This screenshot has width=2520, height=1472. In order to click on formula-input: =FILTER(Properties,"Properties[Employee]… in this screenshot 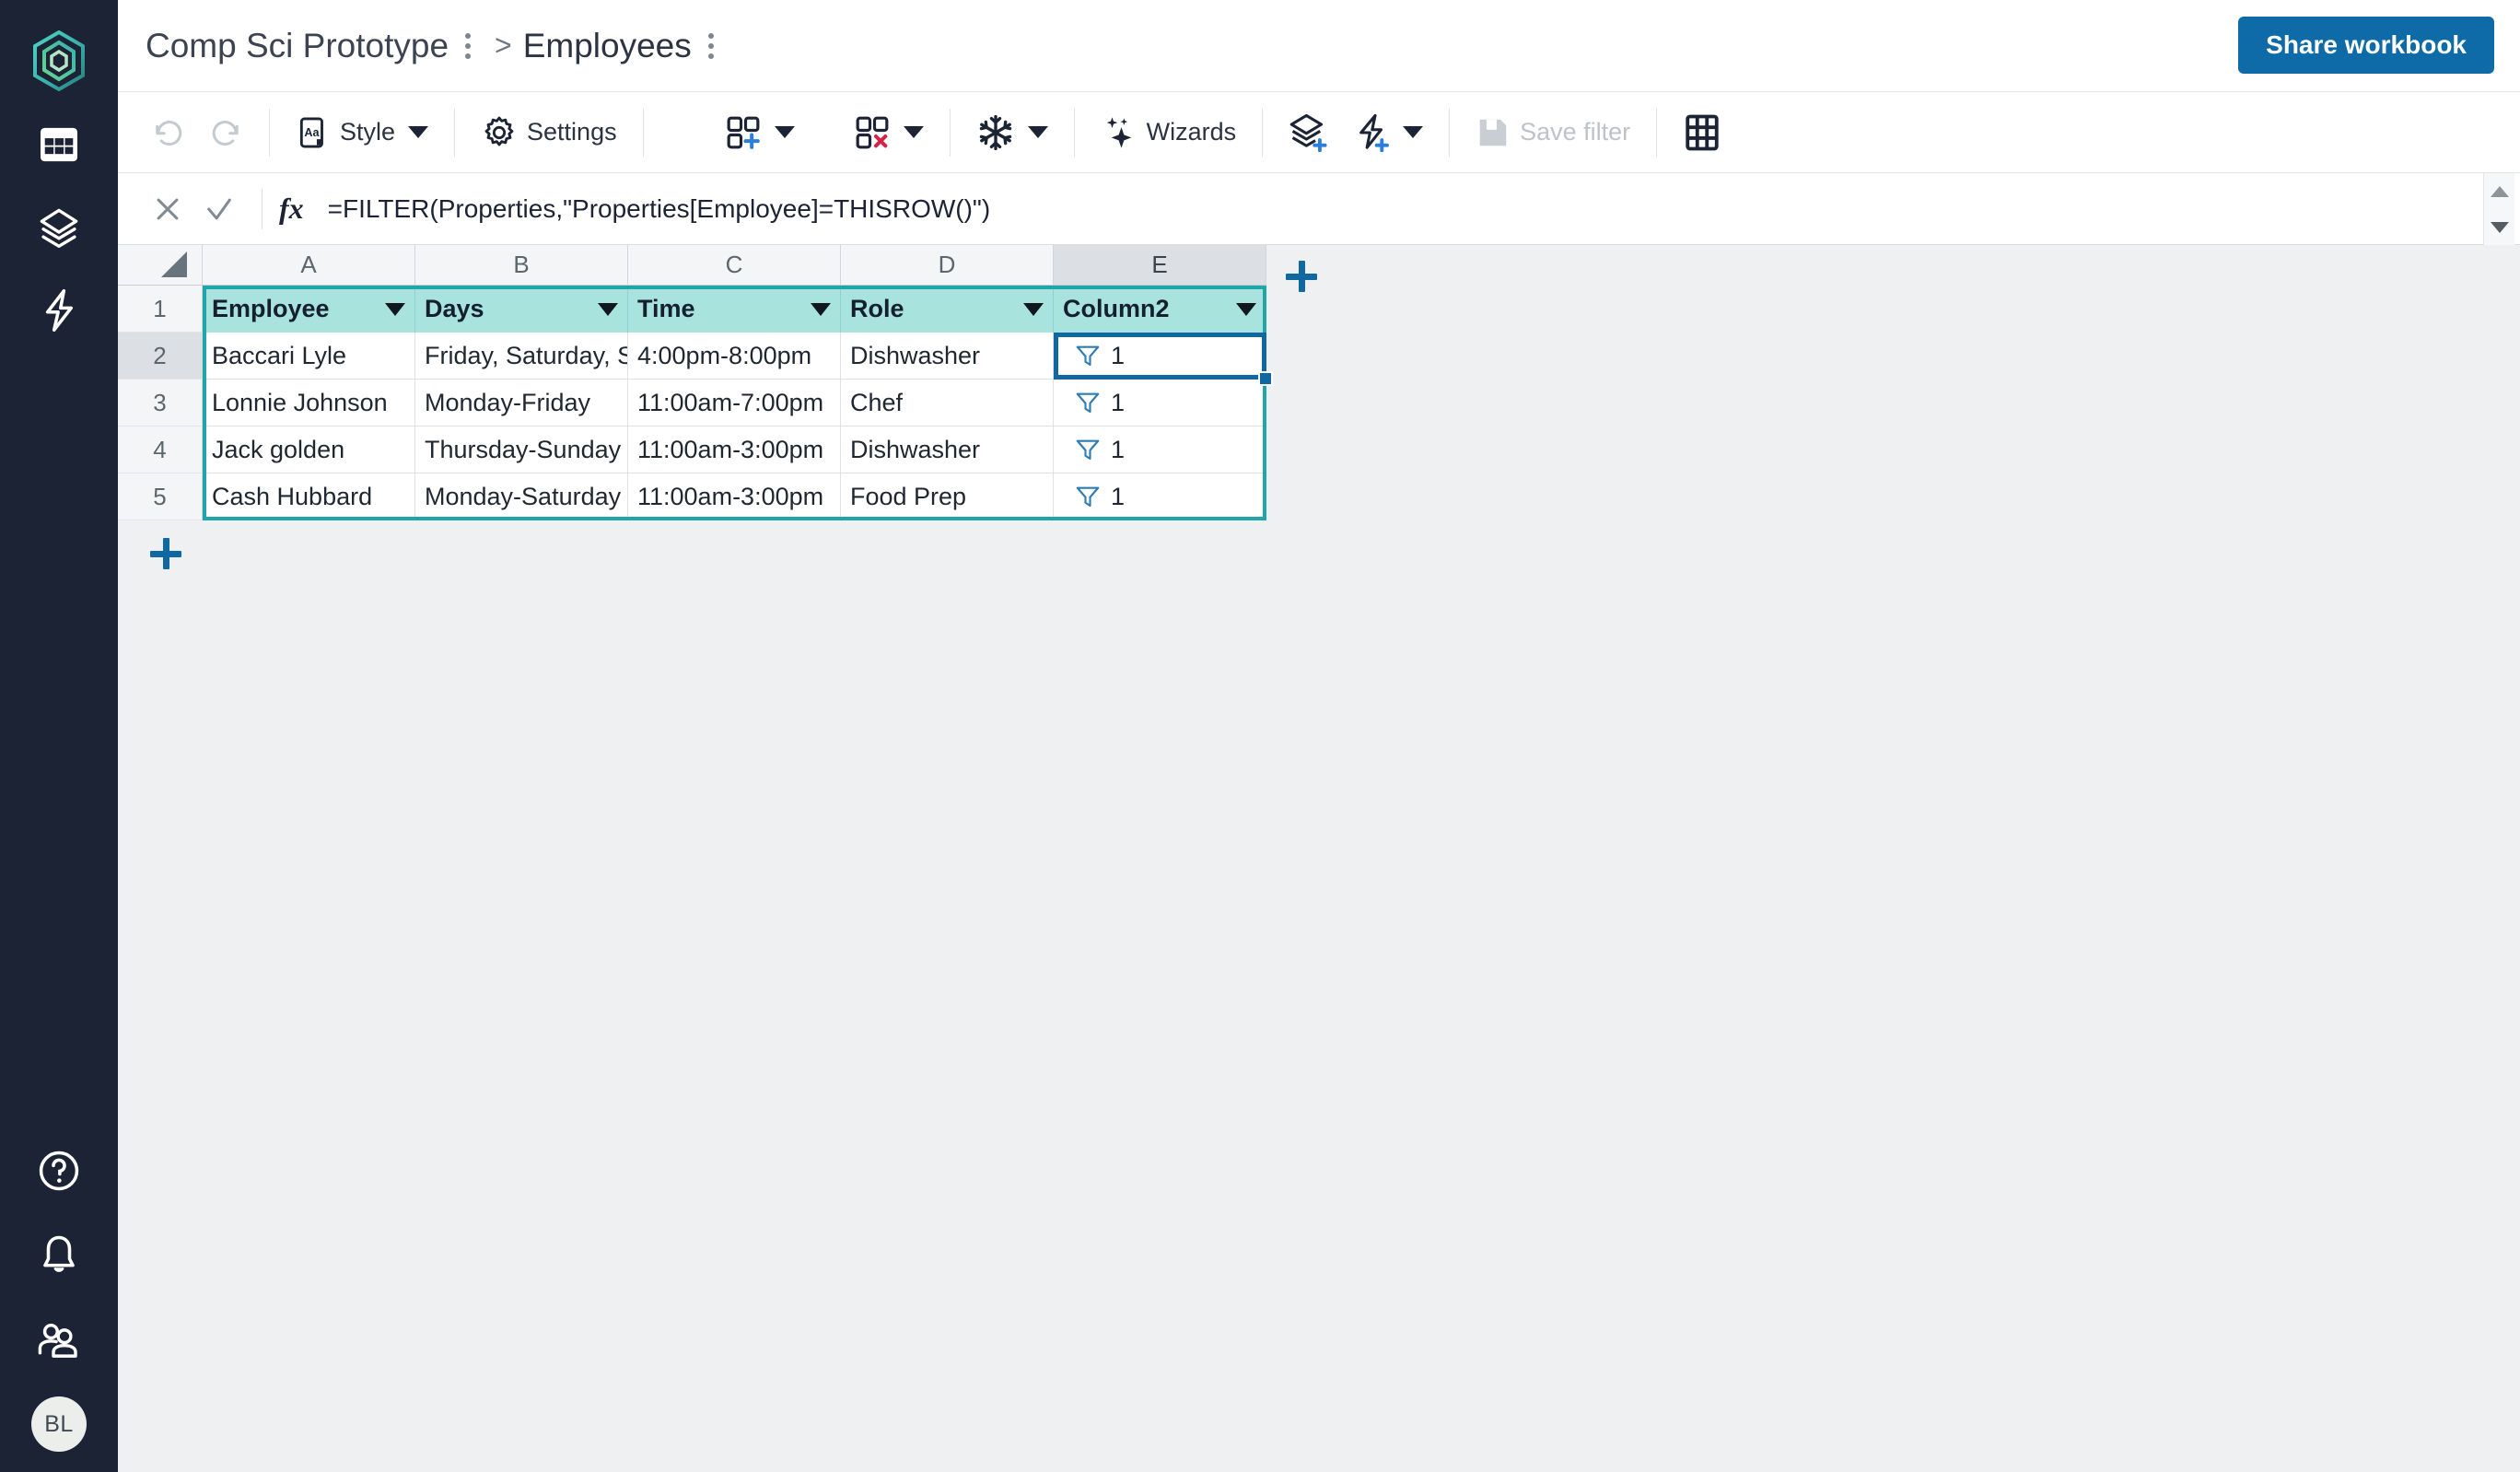, I will do `click(1424, 209)`.